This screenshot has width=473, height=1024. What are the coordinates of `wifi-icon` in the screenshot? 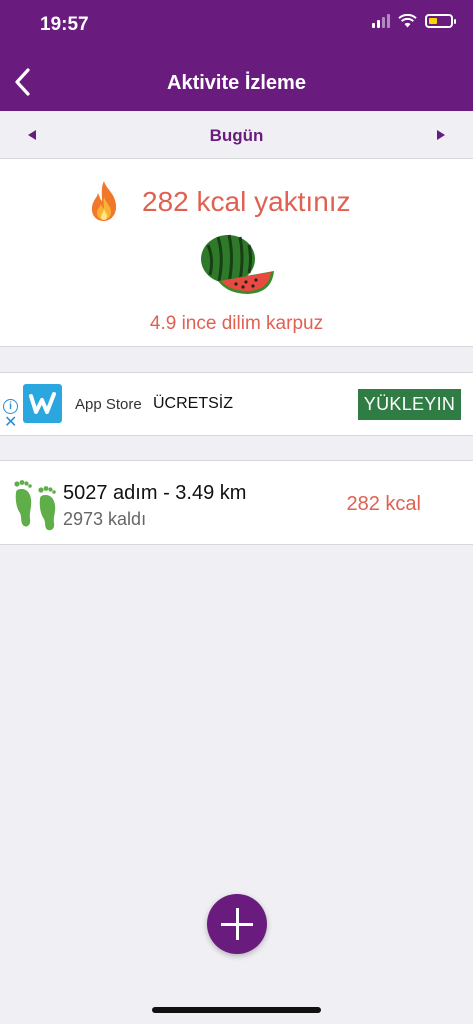 It's located at (407, 21).